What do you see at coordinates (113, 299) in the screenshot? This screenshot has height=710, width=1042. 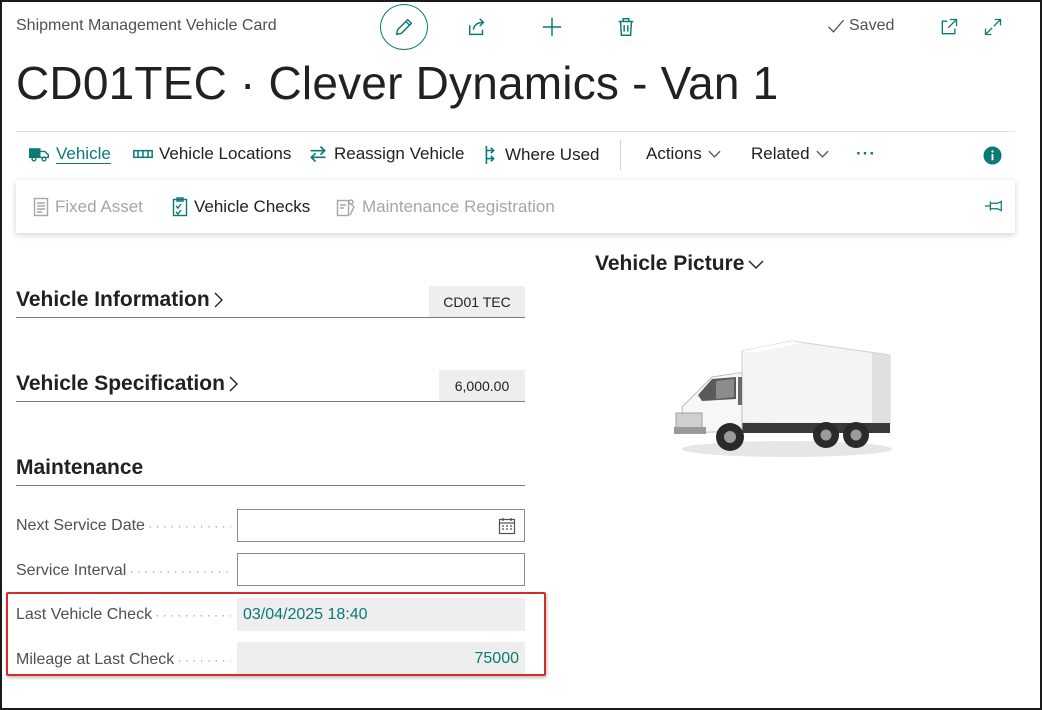 I see `section-vehicle-information-title: Vehicle Information` at bounding box center [113, 299].